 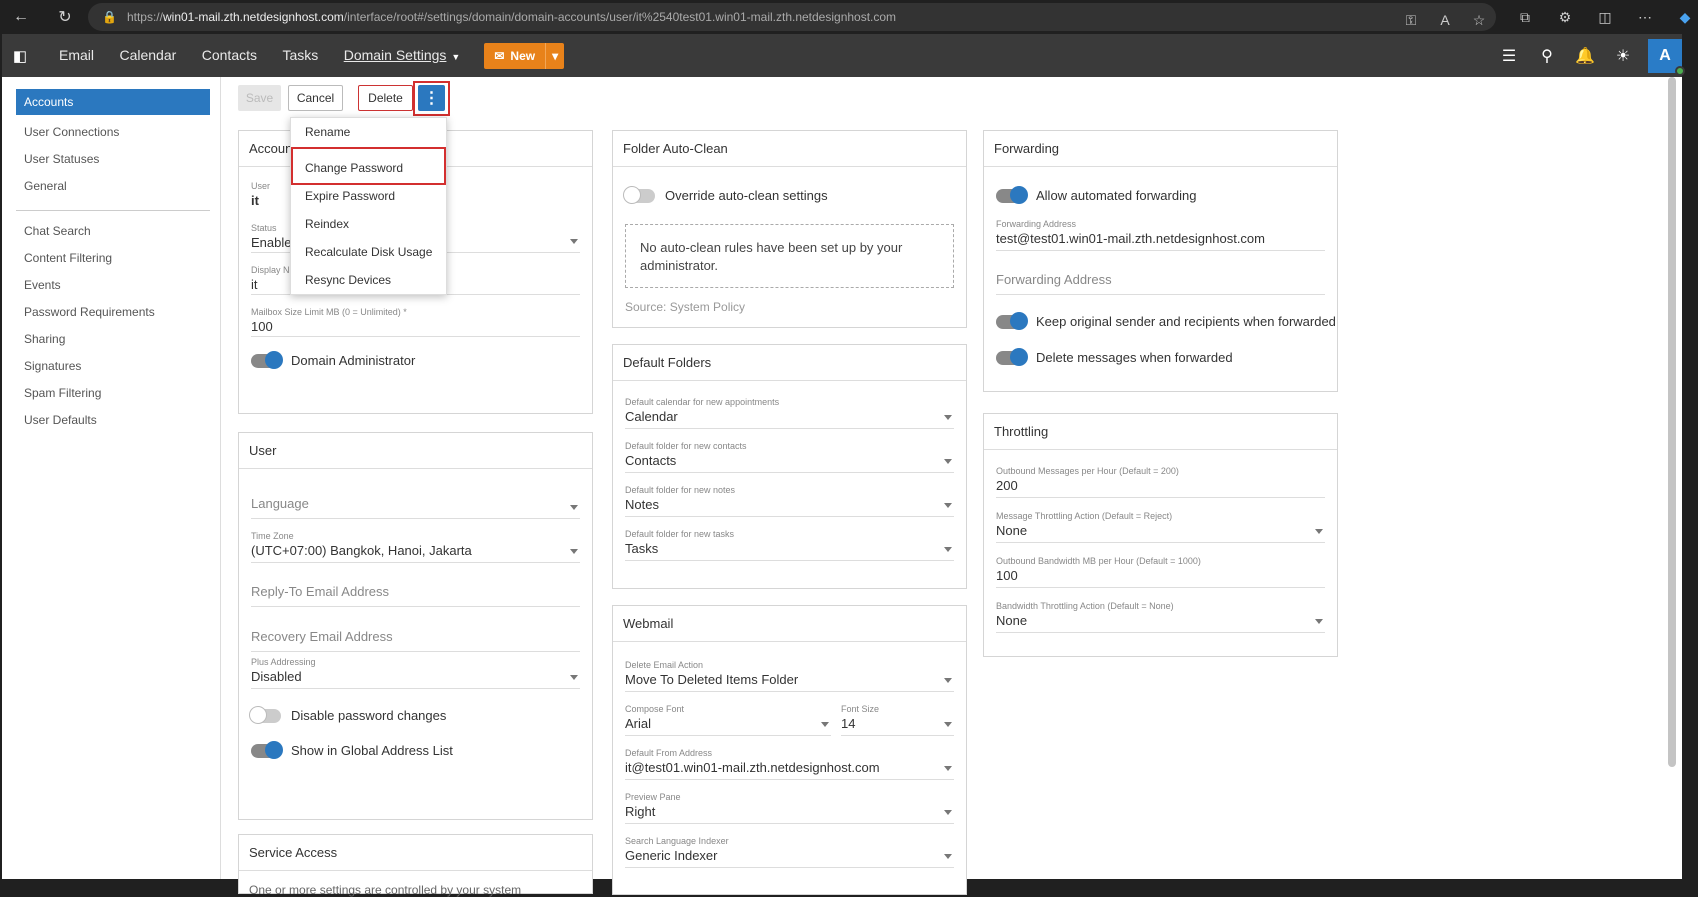 I want to click on bell-icon: 🔔, so click(x=1585, y=56).